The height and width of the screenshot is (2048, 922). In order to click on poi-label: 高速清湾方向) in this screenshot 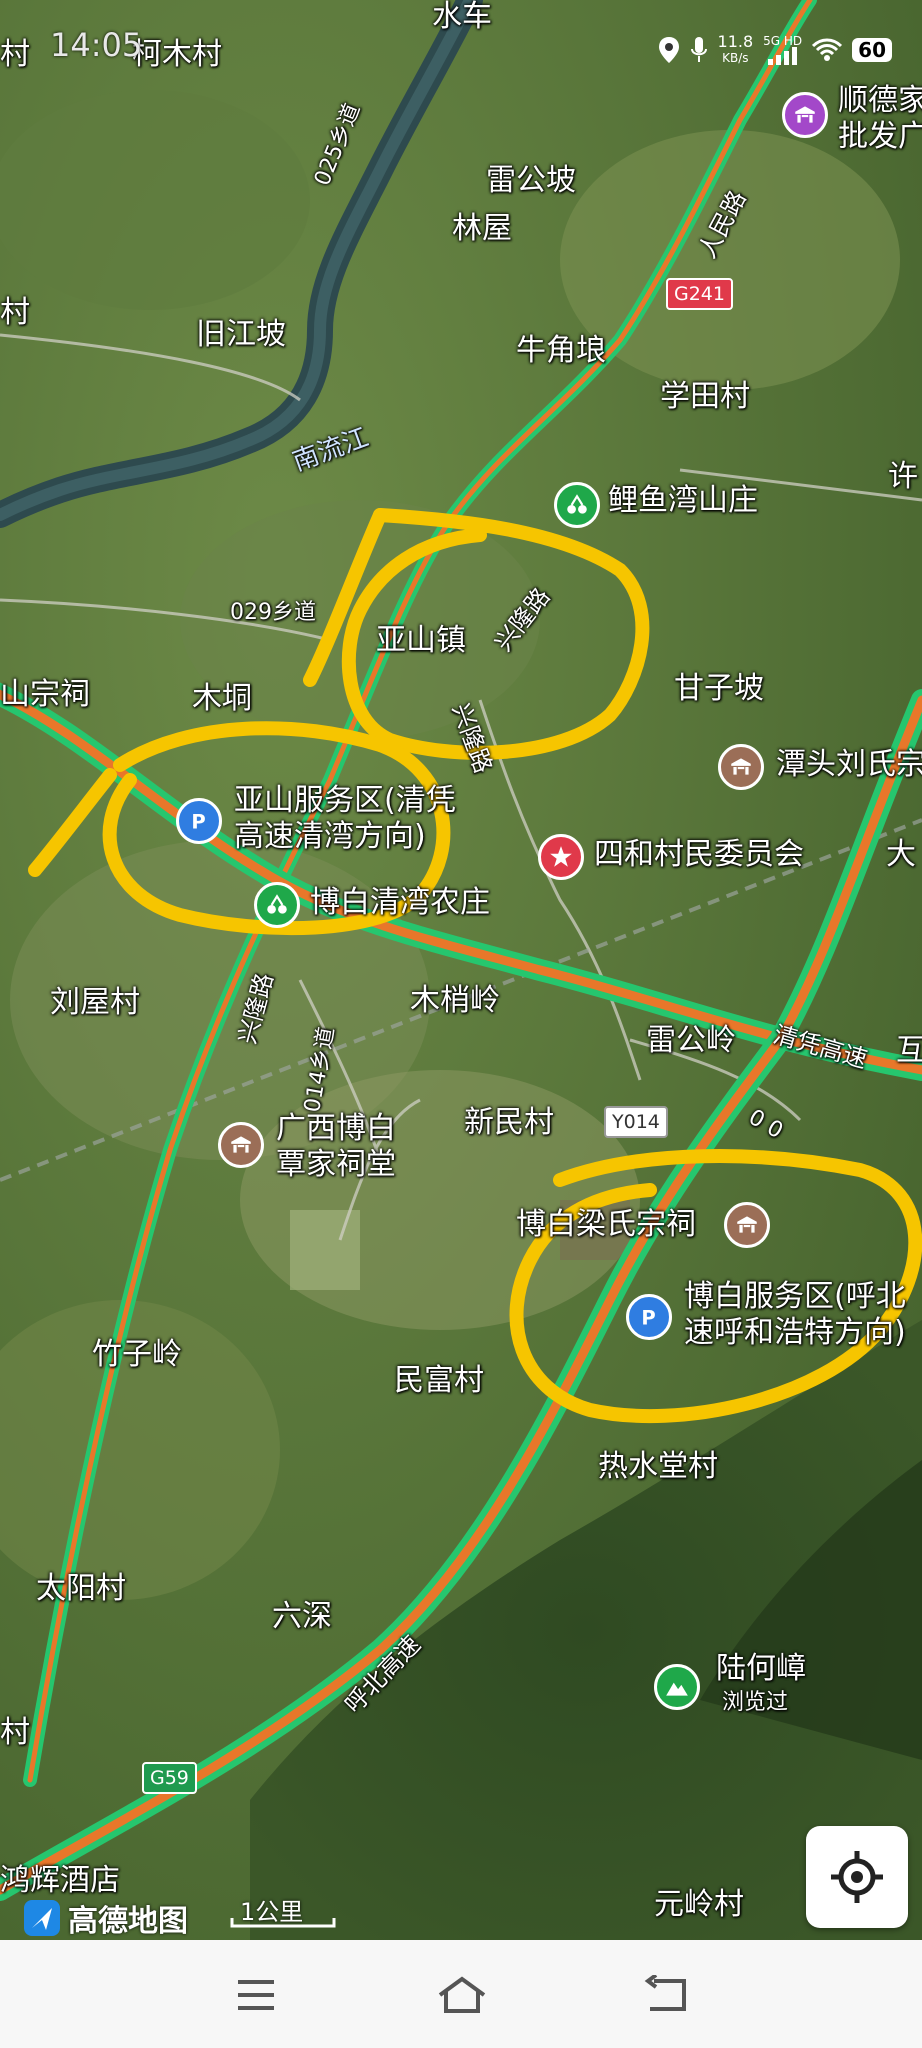, I will do `click(330, 837)`.